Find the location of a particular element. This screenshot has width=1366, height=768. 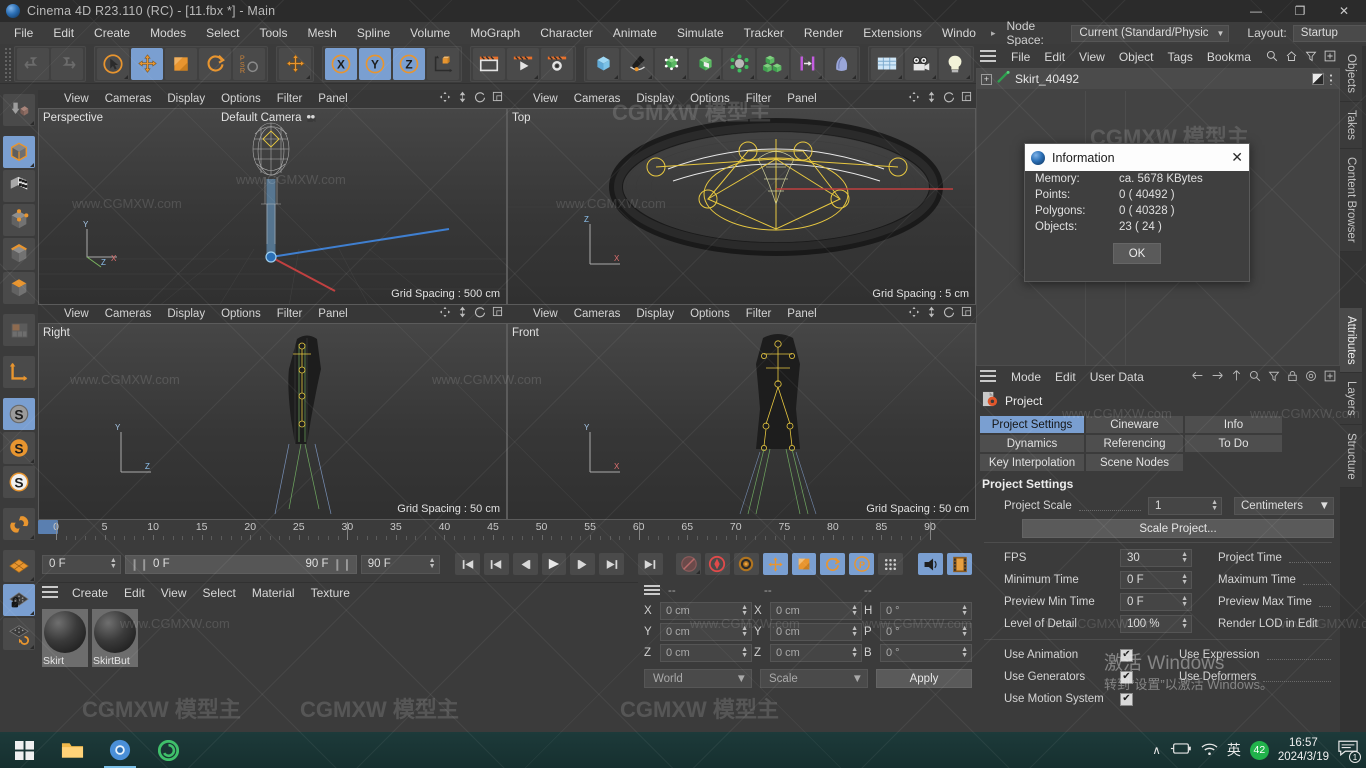

material-preview is located at coordinates (65, 632).